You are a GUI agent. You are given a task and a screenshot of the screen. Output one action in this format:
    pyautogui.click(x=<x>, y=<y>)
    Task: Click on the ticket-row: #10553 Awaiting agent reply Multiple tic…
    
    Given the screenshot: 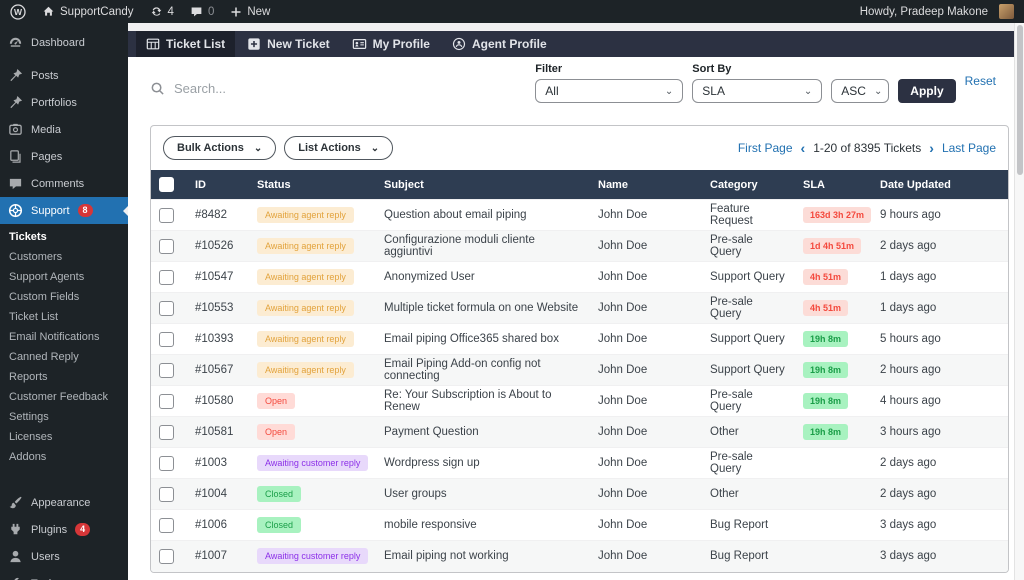 What is the action you would take?
    pyautogui.click(x=579, y=308)
    